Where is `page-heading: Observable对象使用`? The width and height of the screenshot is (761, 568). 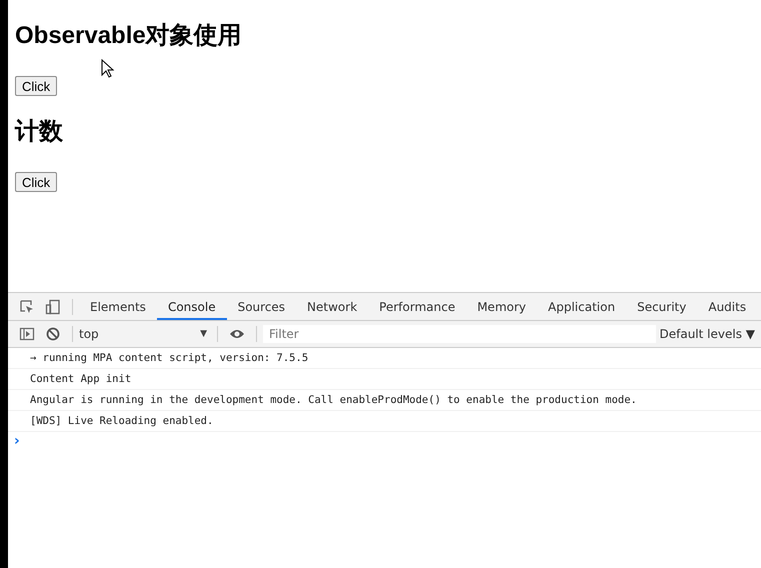
page-heading: Observable对象使用 is located at coordinates (129, 36).